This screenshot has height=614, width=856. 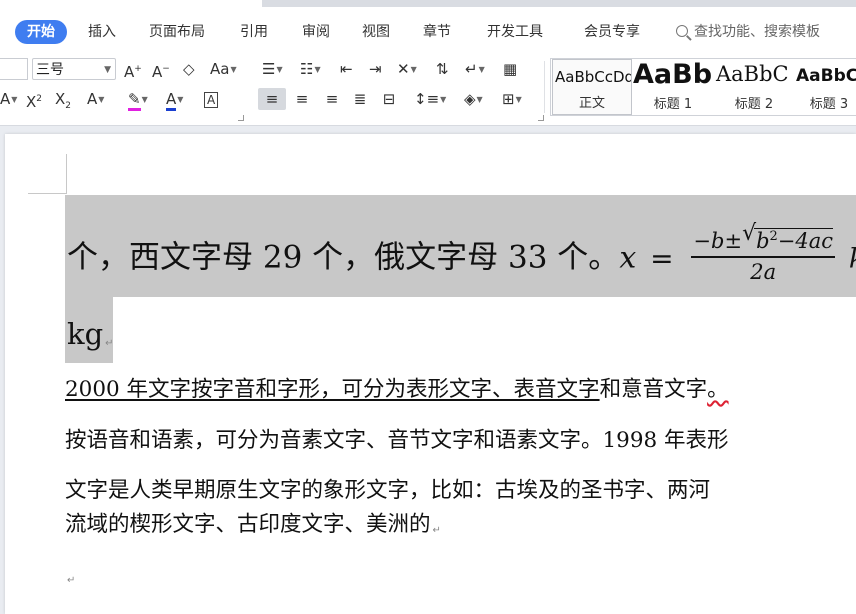 I want to click on equation-lhs: x, so click(x=628, y=258).